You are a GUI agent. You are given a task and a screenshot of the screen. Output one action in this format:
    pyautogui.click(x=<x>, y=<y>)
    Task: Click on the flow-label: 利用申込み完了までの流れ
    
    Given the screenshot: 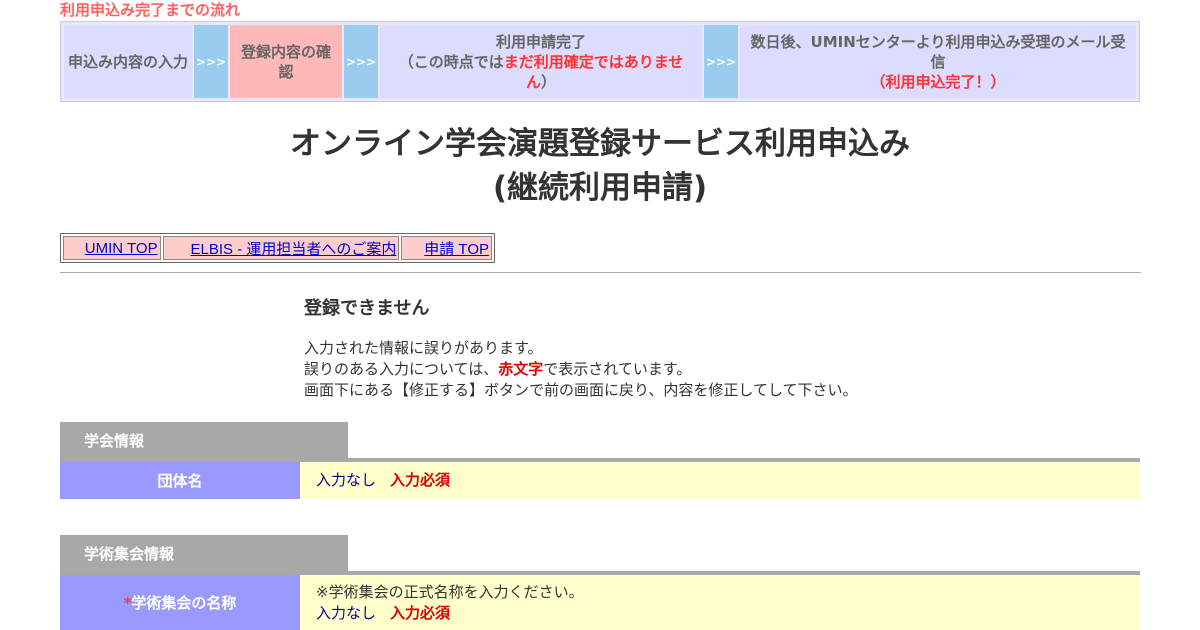 What is the action you would take?
    pyautogui.click(x=150, y=10)
    